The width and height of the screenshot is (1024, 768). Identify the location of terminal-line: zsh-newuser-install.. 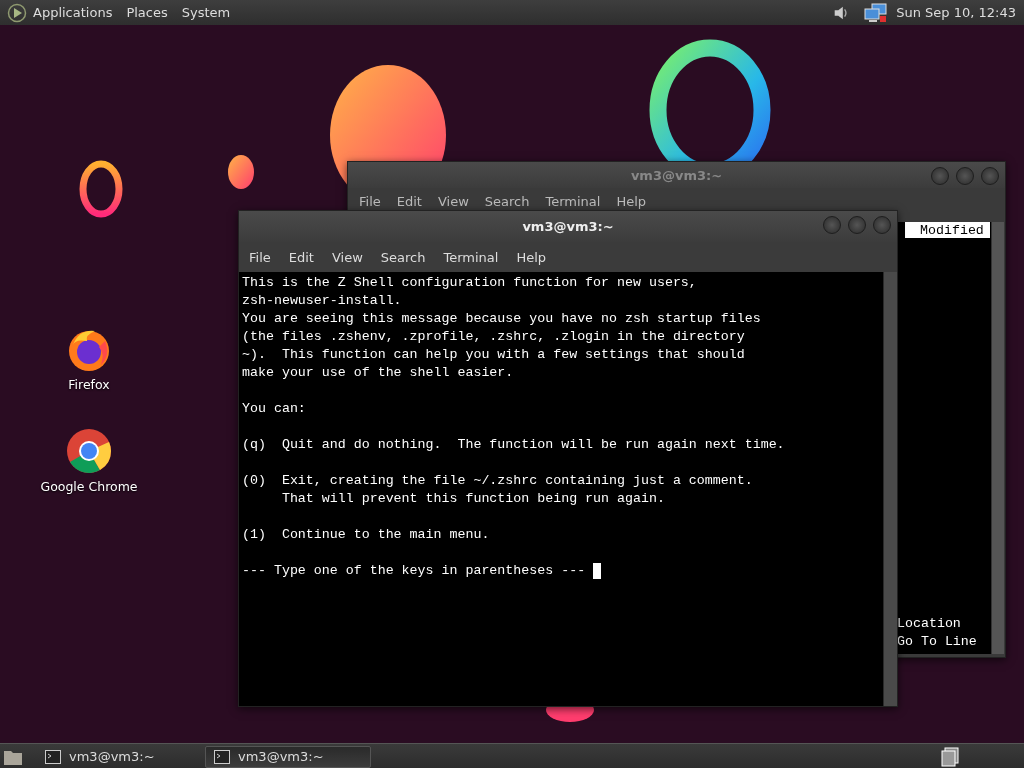
(322, 301).